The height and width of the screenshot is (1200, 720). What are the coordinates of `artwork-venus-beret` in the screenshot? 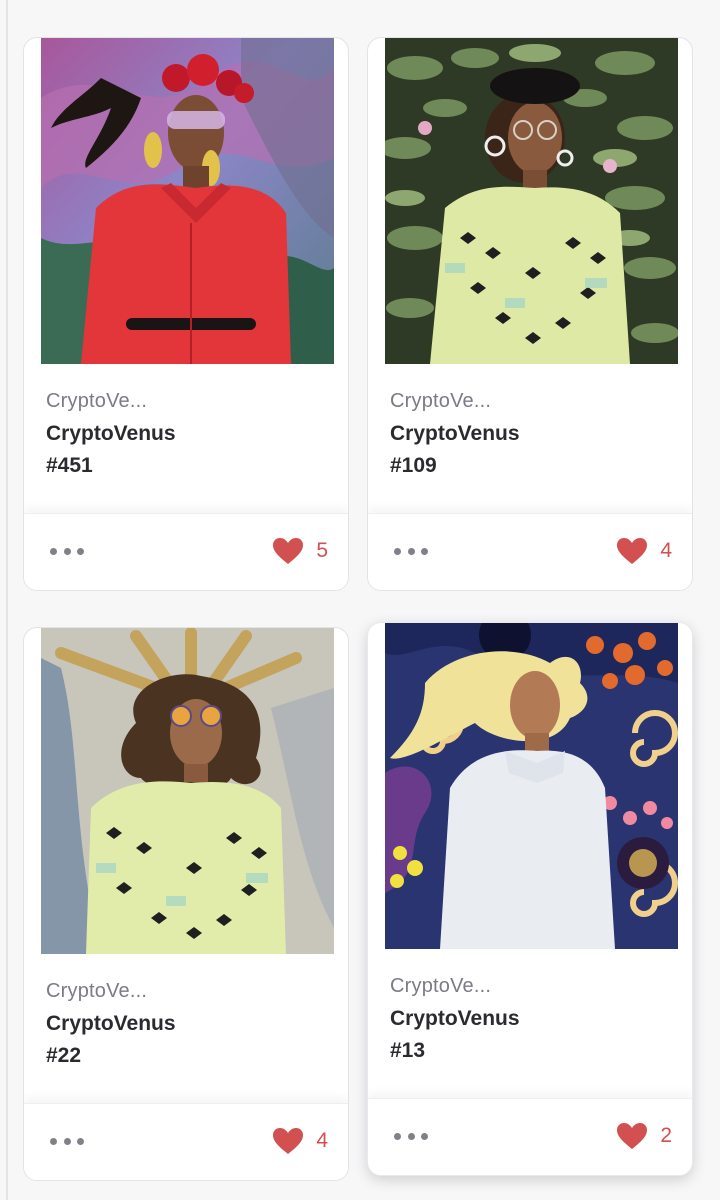 It's located at (531, 201).